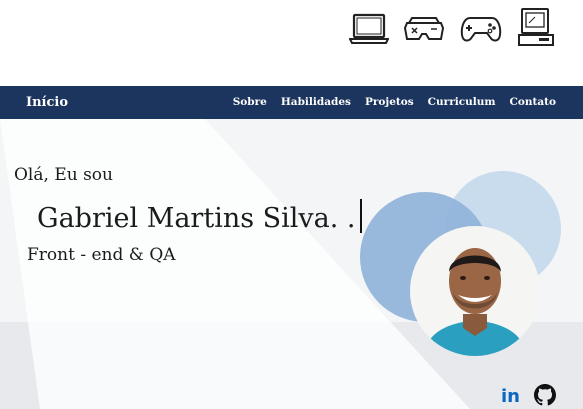 This screenshot has width=583, height=409. Describe the element at coordinates (462, 102) in the screenshot. I see `nav-link-curriculum: Curriculum` at that location.